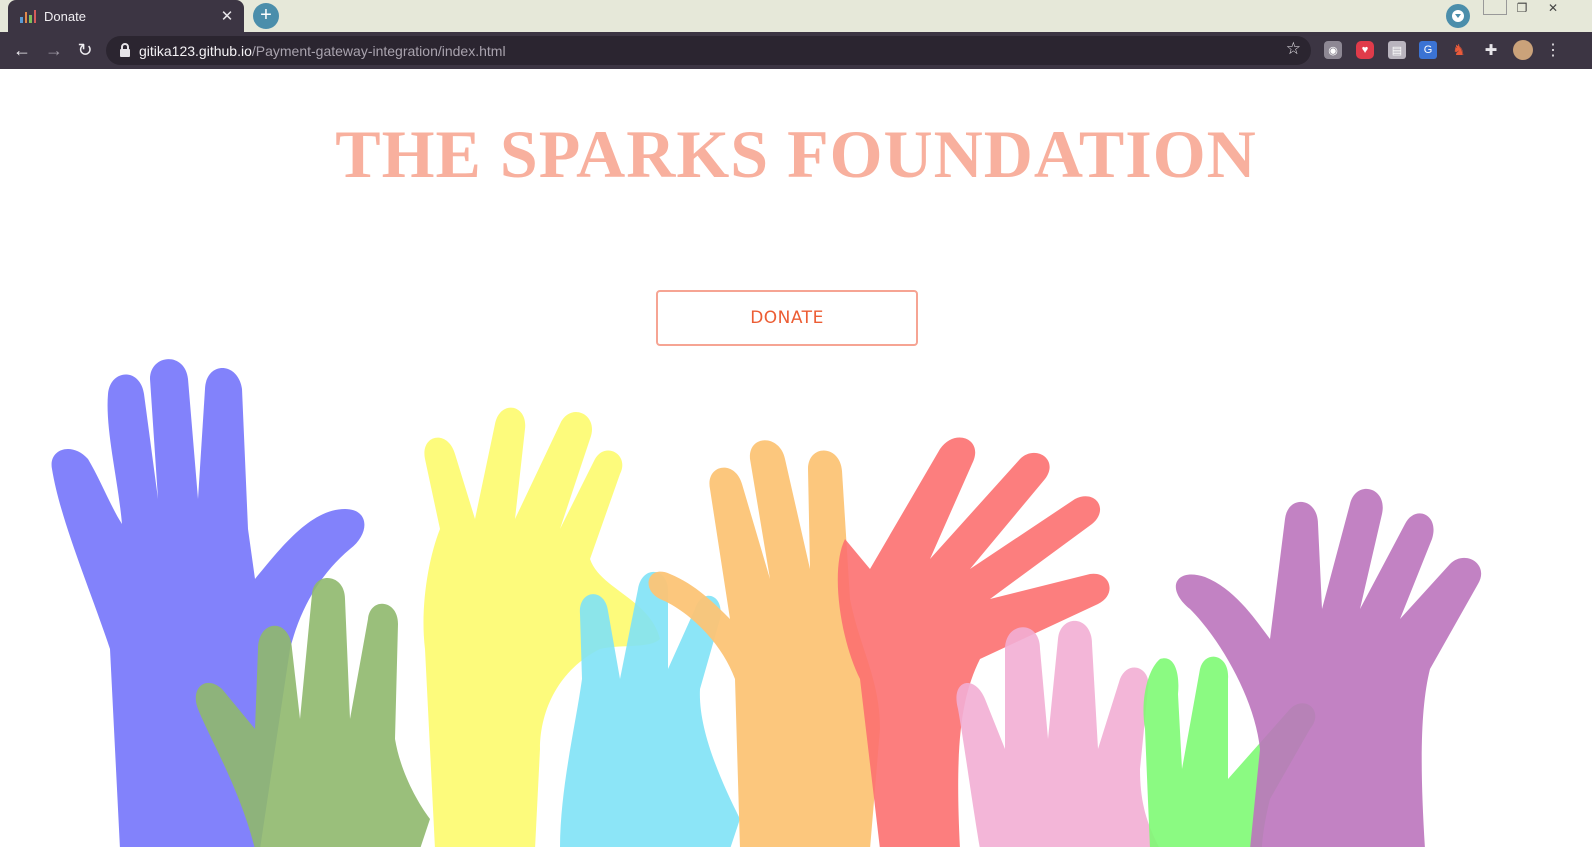 This screenshot has width=1592, height=847. Describe the element at coordinates (378, 50) in the screenshot. I see `url-path: /Payment-gateway-integration/index.html` at that location.